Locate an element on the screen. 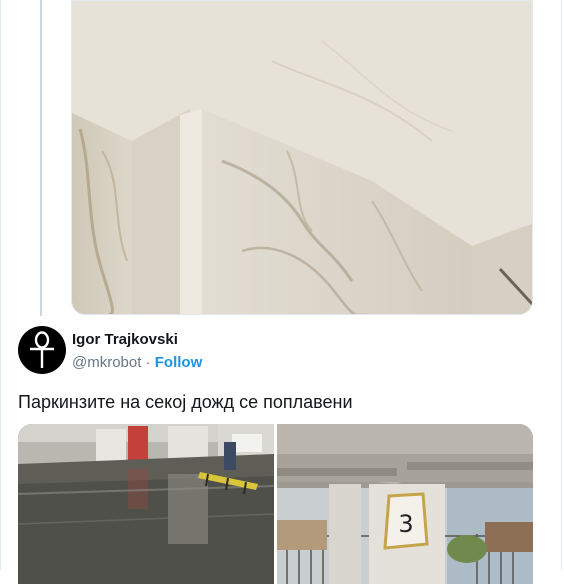 This screenshot has width=564, height=584. author-handle: @mkrobot is located at coordinates (106, 362).